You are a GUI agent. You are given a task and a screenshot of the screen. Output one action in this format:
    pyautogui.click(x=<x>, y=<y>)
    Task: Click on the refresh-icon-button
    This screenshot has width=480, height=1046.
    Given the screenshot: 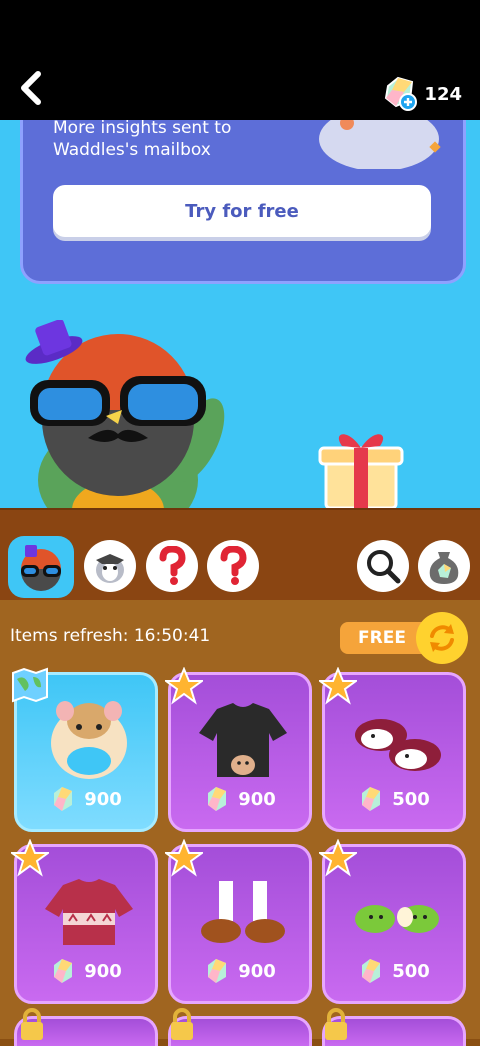 What is the action you would take?
    pyautogui.click(x=442, y=638)
    